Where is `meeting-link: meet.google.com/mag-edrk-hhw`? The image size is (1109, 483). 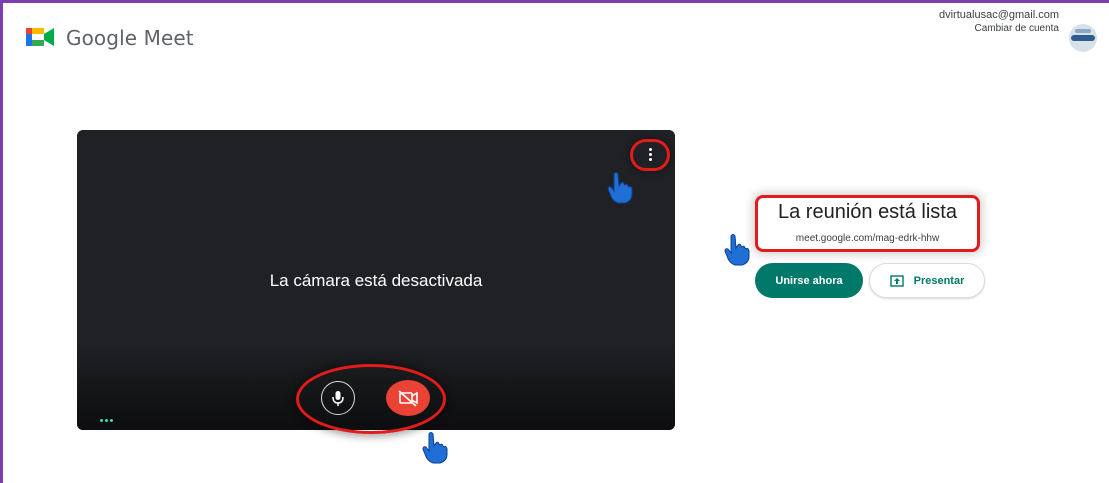
meeting-link: meet.google.com/mag-edrk-hhw is located at coordinates (867, 238).